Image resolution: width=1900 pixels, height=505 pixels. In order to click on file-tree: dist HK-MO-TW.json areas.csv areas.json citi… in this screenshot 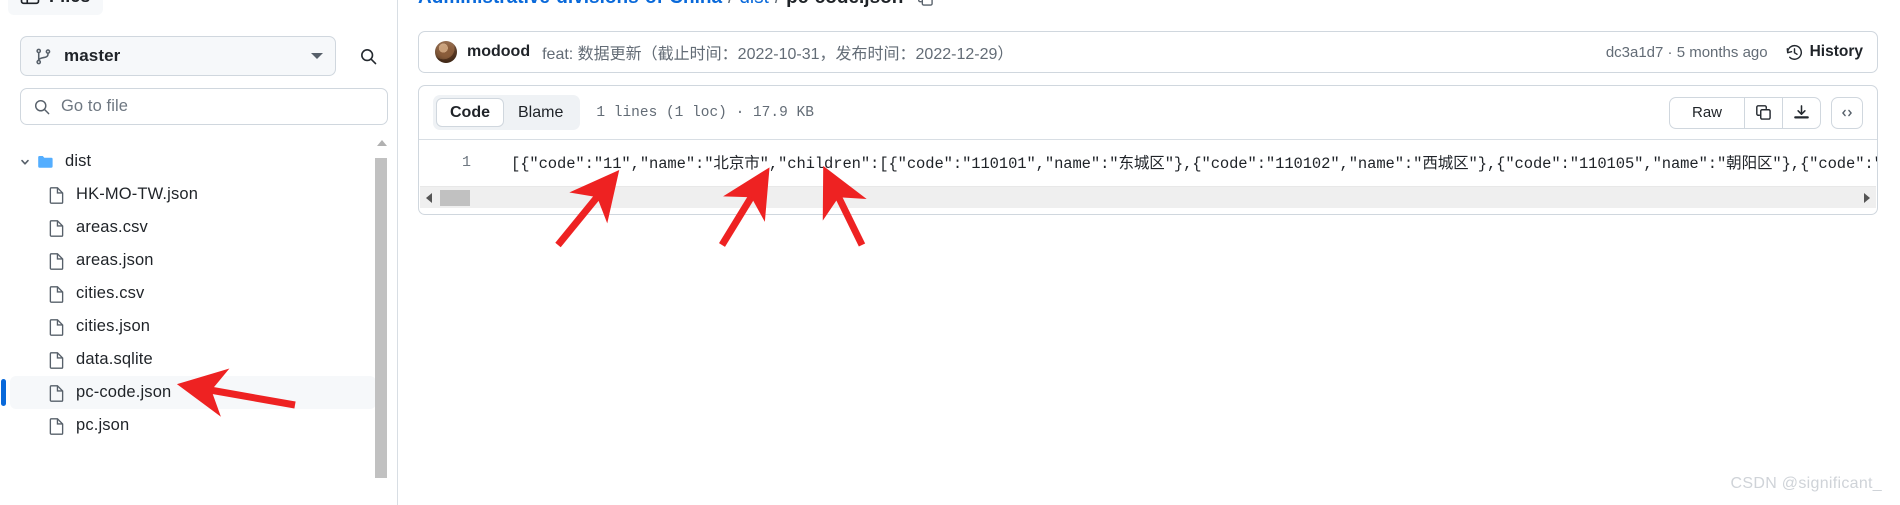, I will do `click(193, 295)`.